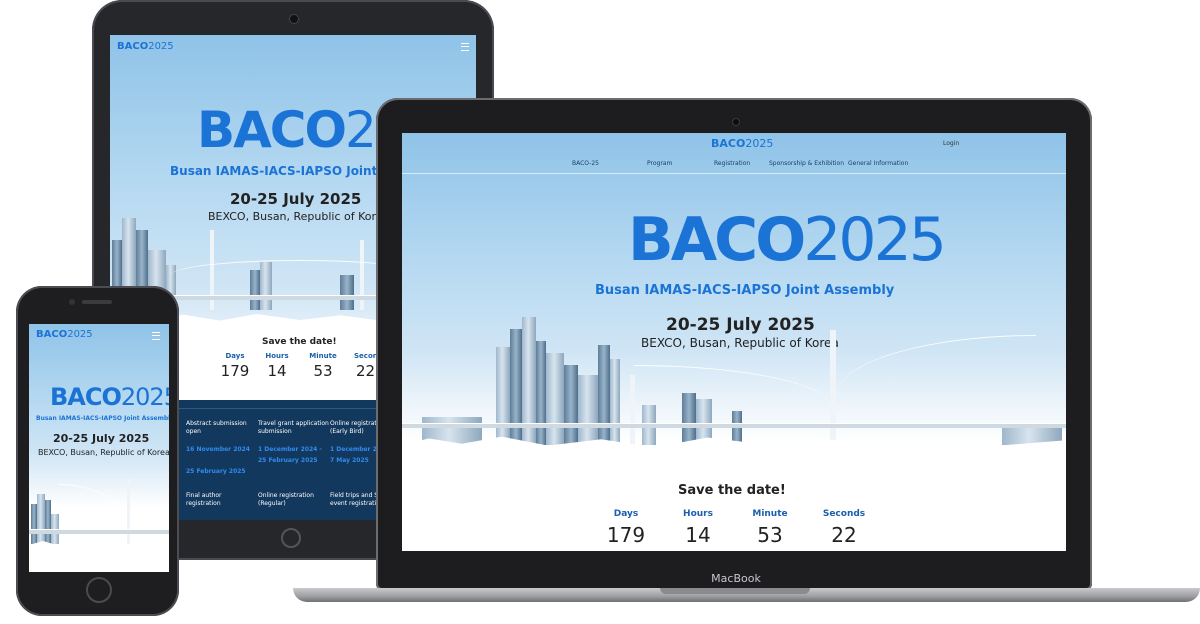 The height and width of the screenshot is (624, 1200). What do you see at coordinates (742, 143) in the screenshot?
I see `site-logo: BACO2025` at bounding box center [742, 143].